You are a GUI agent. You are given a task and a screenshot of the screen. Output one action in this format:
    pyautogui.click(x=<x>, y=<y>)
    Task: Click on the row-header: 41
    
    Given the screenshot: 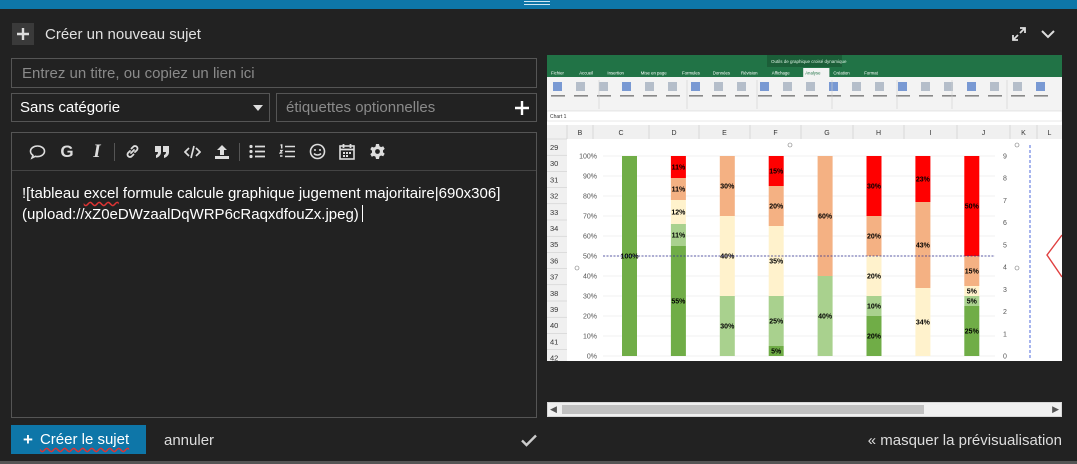 What is the action you would take?
    pyautogui.click(x=554, y=341)
    